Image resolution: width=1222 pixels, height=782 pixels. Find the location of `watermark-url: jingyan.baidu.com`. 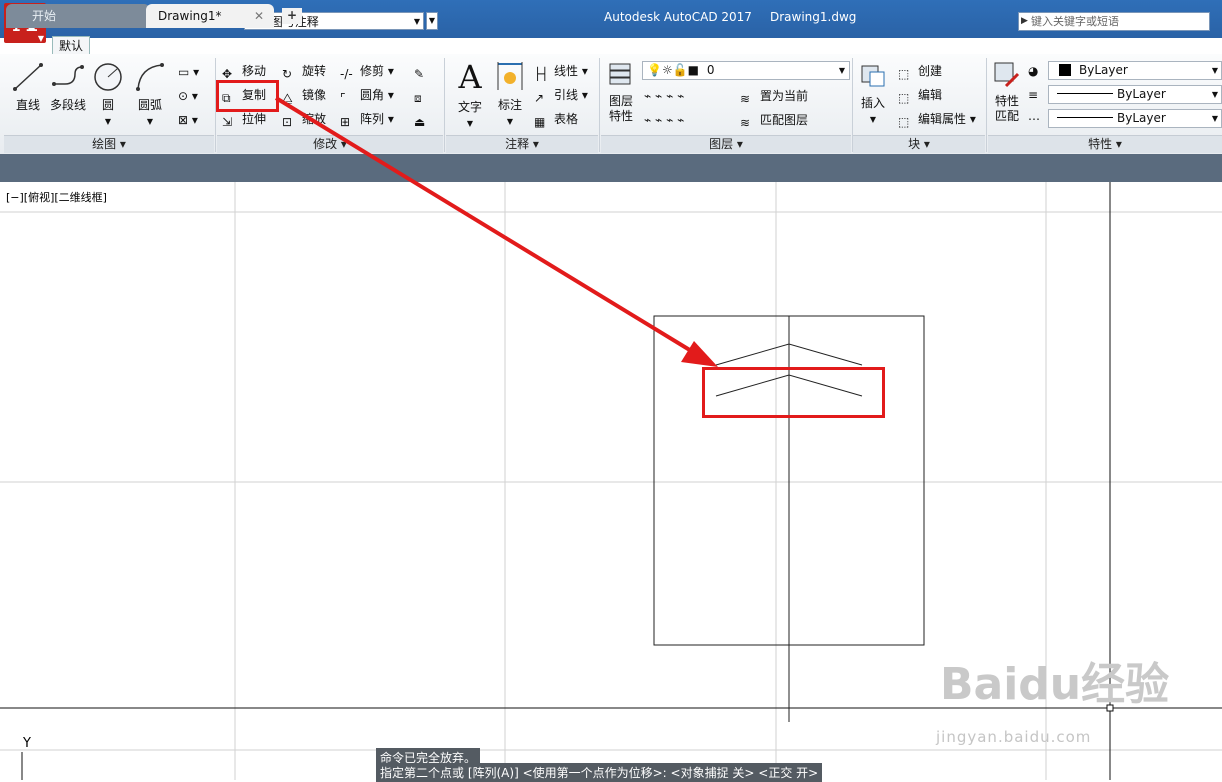

watermark-url: jingyan.baidu.com is located at coordinates (1014, 737).